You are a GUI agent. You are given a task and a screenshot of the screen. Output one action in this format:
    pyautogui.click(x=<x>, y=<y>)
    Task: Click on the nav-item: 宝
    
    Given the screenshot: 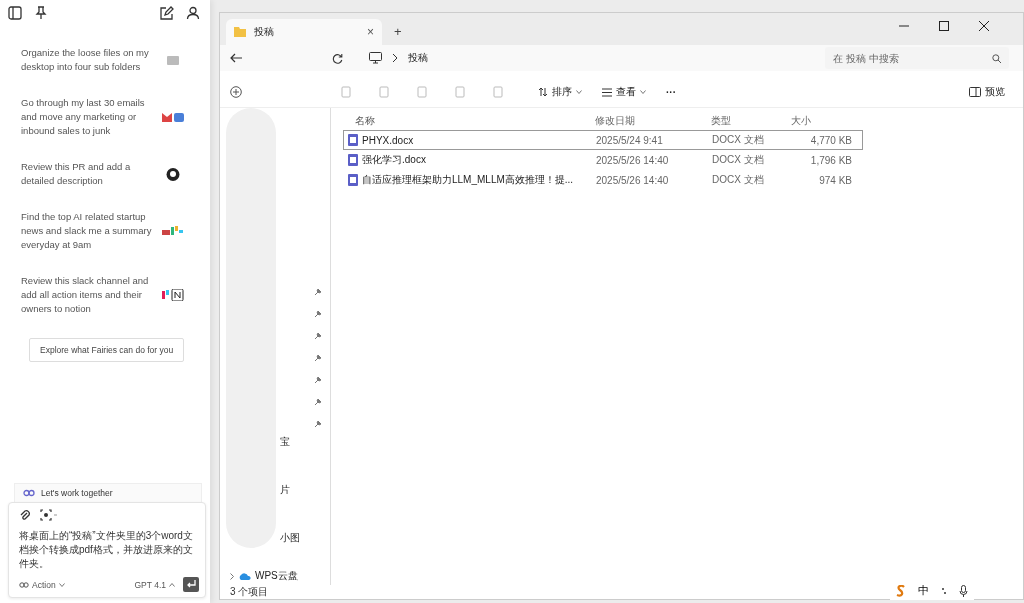 What is the action you would take?
    pyautogui.click(x=285, y=442)
    